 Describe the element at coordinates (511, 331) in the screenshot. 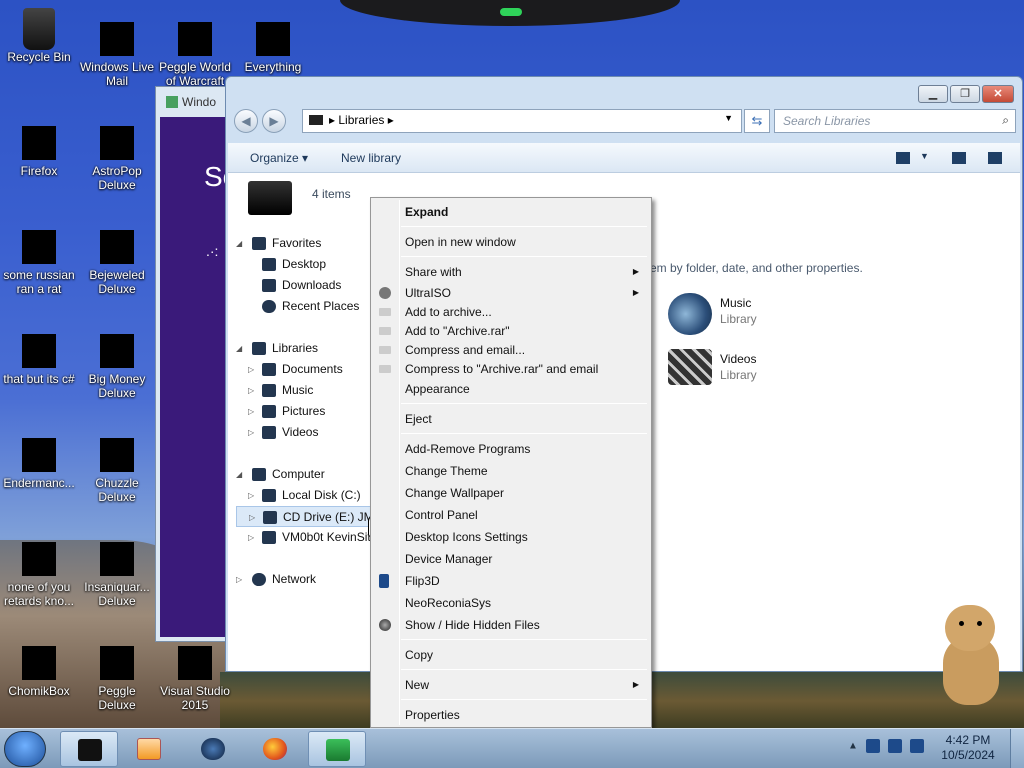

I see `menu-item-add-to-archive-rar: Add to "Archive.rar"` at that location.